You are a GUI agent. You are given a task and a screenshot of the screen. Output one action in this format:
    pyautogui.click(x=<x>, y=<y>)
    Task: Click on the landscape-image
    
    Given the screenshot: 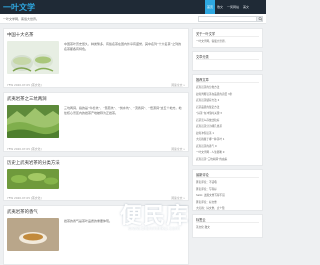 What is the action you would take?
    pyautogui.click(x=33, y=121)
    